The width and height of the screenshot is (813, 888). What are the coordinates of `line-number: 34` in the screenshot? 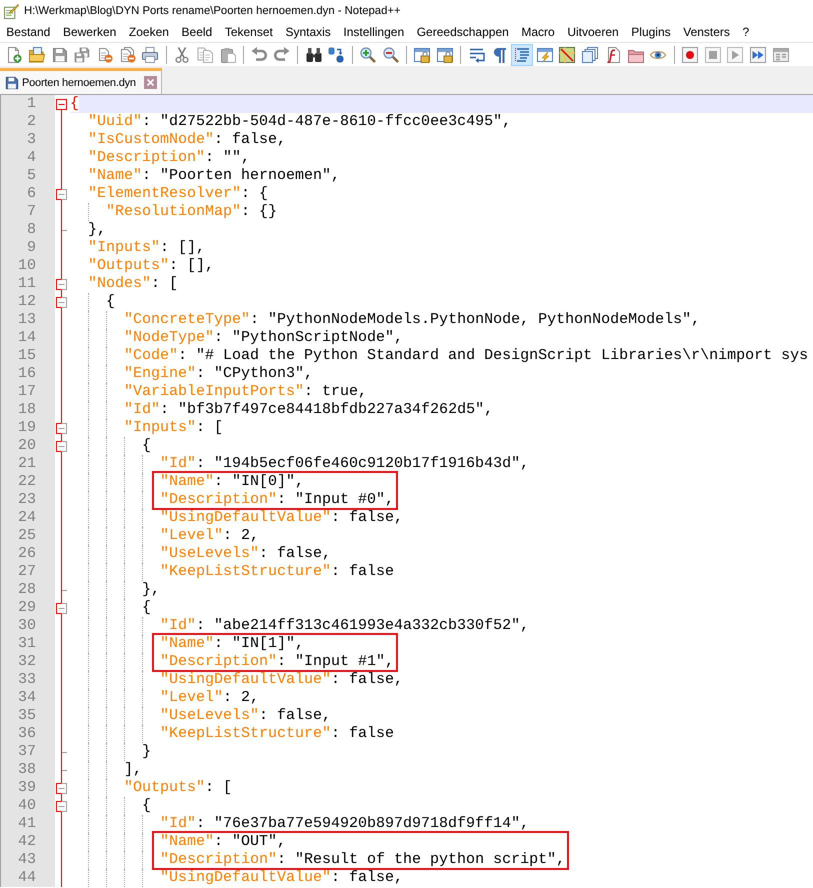 It's located at (27, 697).